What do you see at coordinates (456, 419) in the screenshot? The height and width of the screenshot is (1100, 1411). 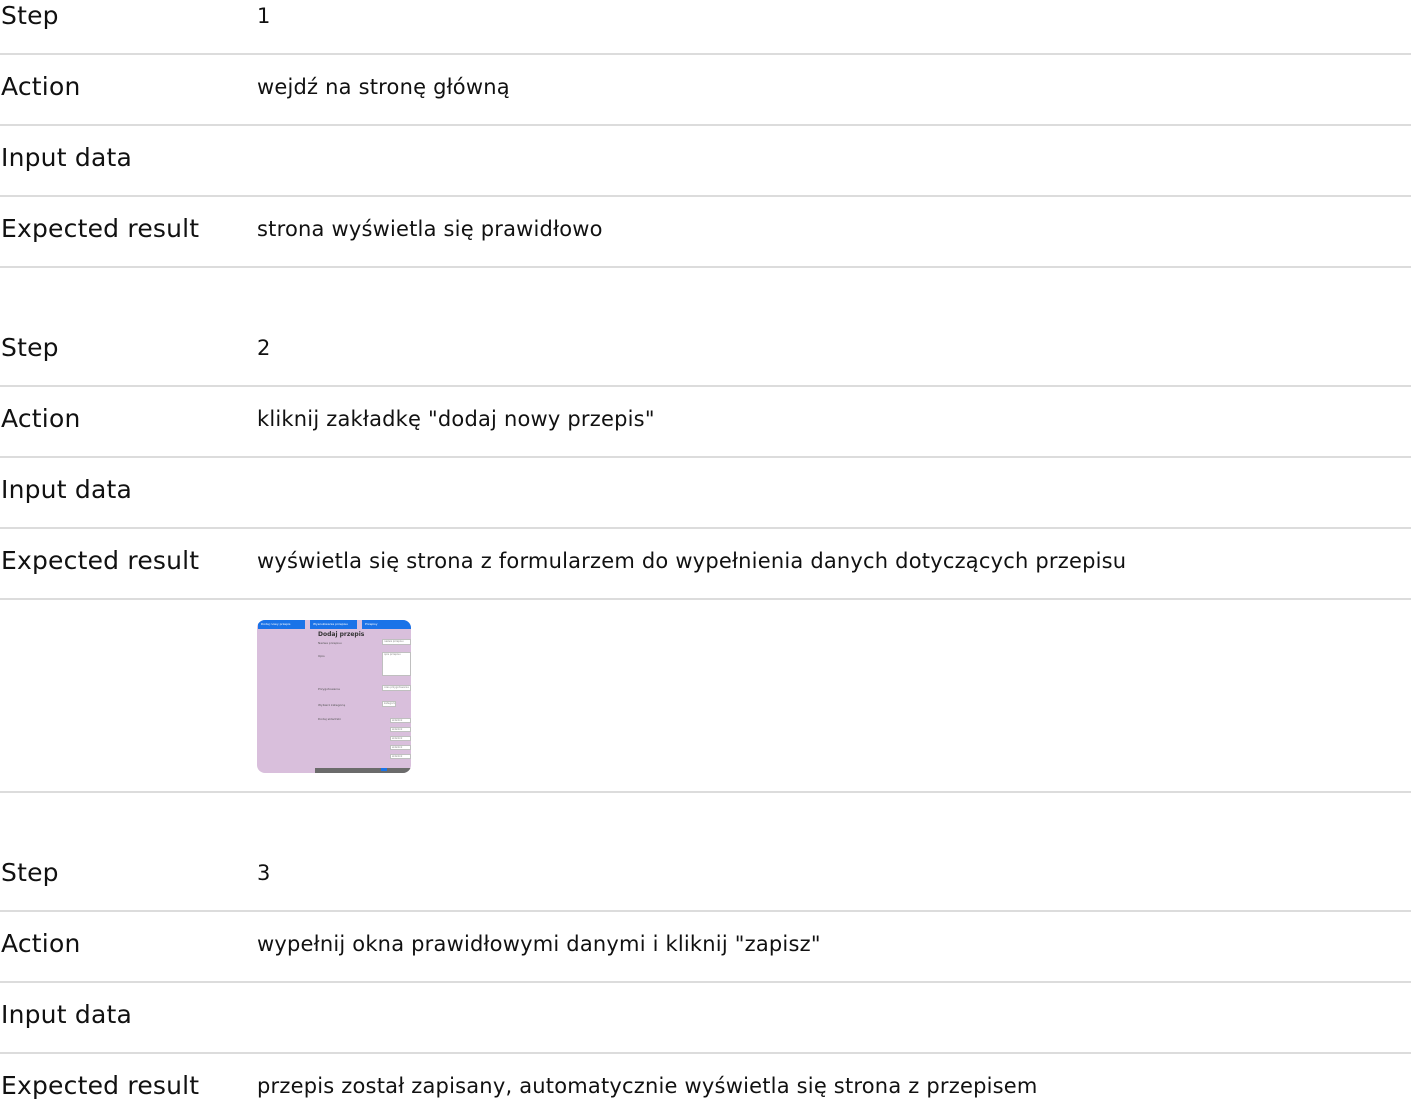 I see `action-value: kliknij zakładkę "dodaj nowy przepis"` at bounding box center [456, 419].